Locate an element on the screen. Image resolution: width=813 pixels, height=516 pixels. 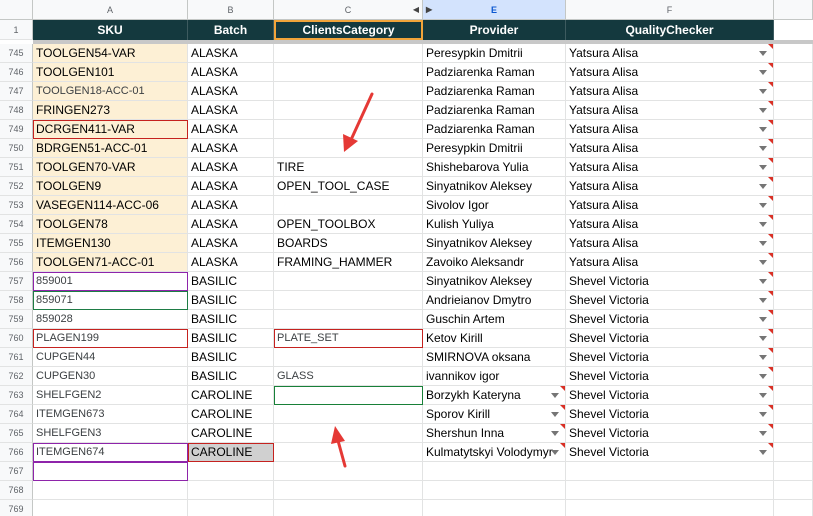
red-arrow-annotation-bottom is located at coordinates (339, 447).